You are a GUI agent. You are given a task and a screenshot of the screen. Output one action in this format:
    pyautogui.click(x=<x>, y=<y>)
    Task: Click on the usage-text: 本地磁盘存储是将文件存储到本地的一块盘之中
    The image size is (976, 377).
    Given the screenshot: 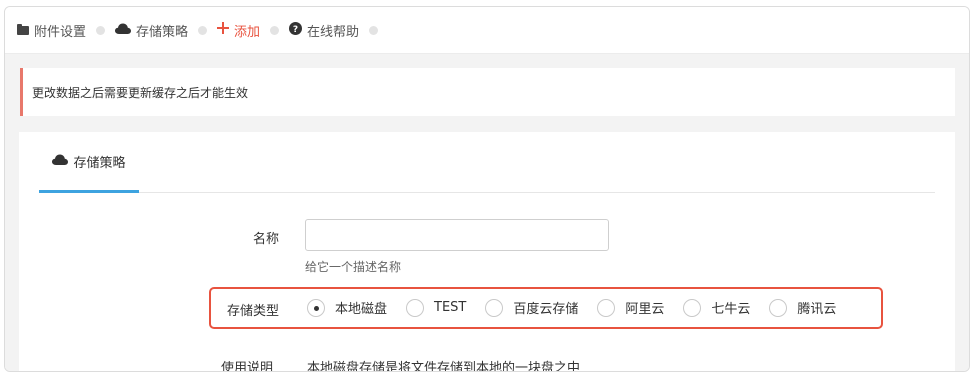 What is the action you would take?
    pyautogui.click(x=444, y=366)
    